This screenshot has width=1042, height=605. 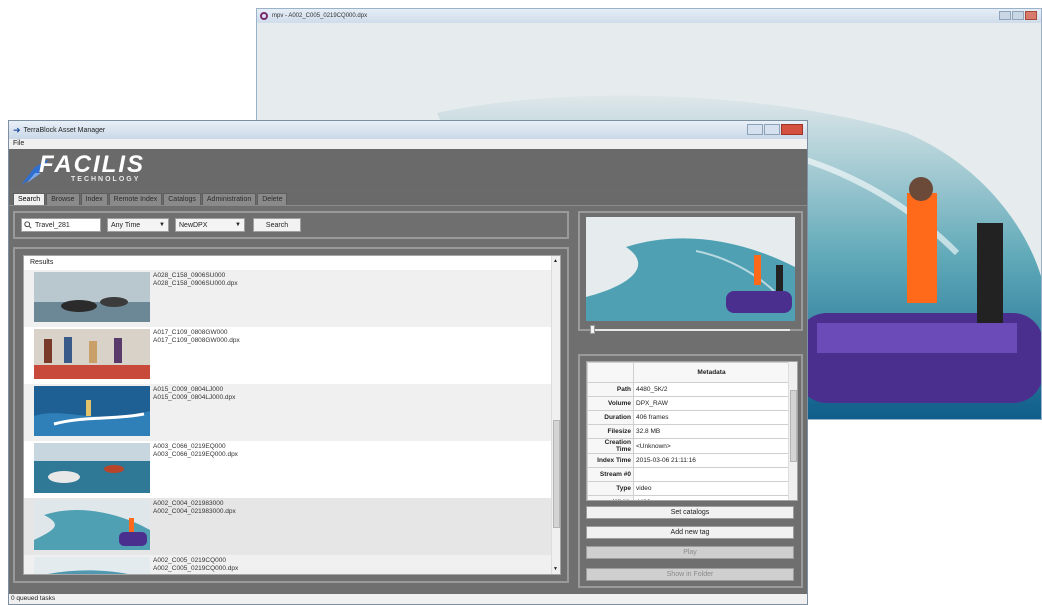 What do you see at coordinates (189, 446) in the screenshot?
I see `result-clip-name: A003_C066_0219EQ000` at bounding box center [189, 446].